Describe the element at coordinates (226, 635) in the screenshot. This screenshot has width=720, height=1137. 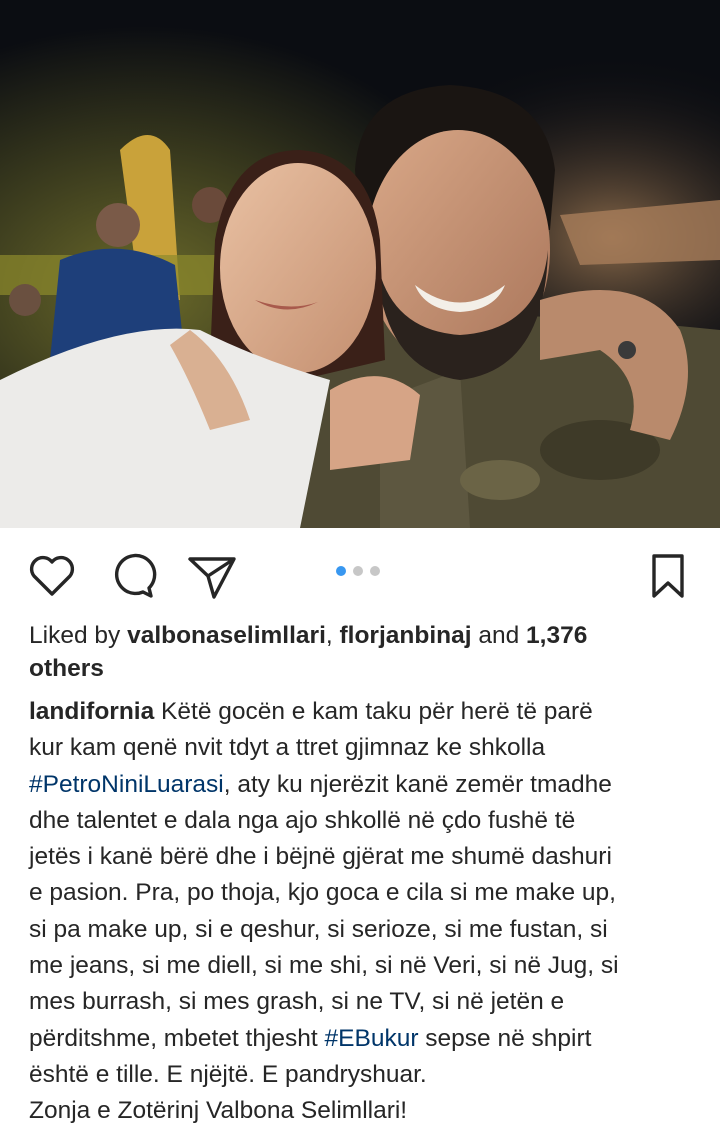
I see `liker-username: valbonaselimllari` at that location.